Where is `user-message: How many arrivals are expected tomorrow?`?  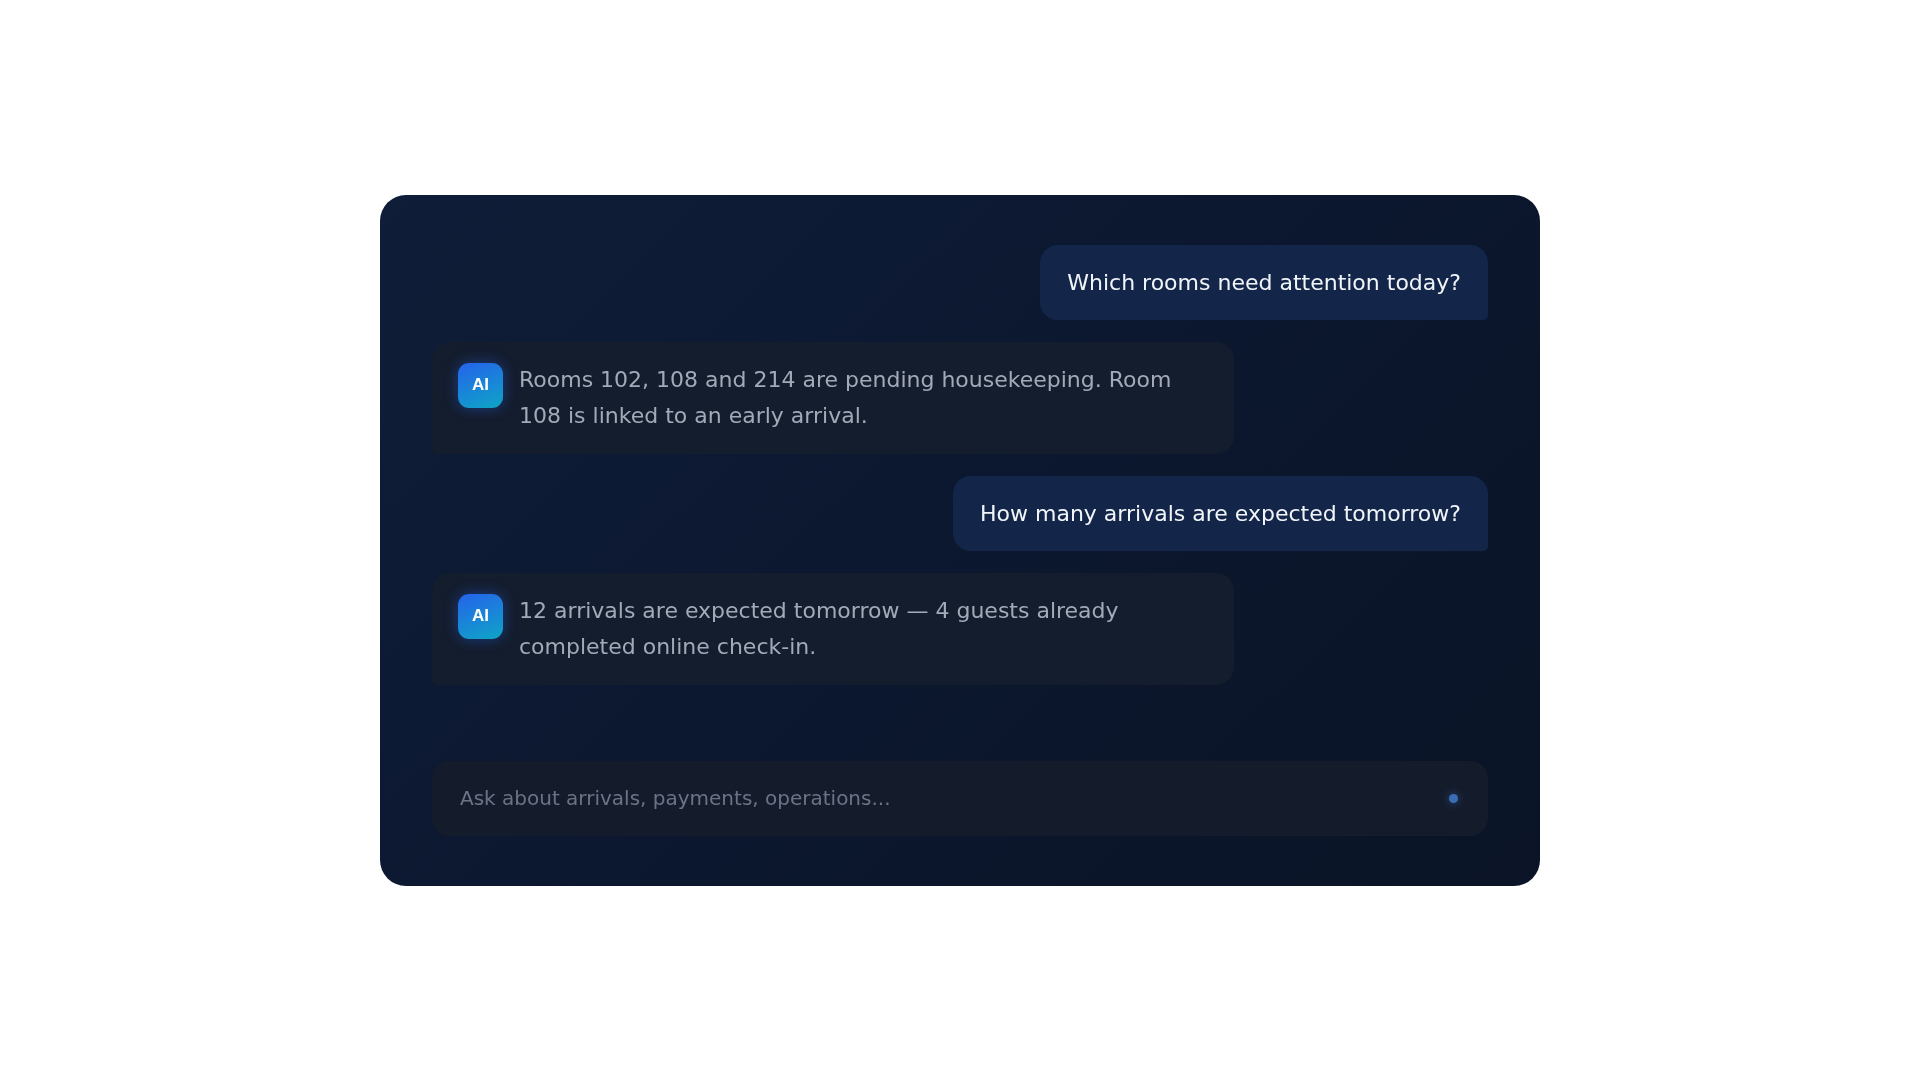
user-message: How many arrivals are expected tomorrow? is located at coordinates (1220, 513).